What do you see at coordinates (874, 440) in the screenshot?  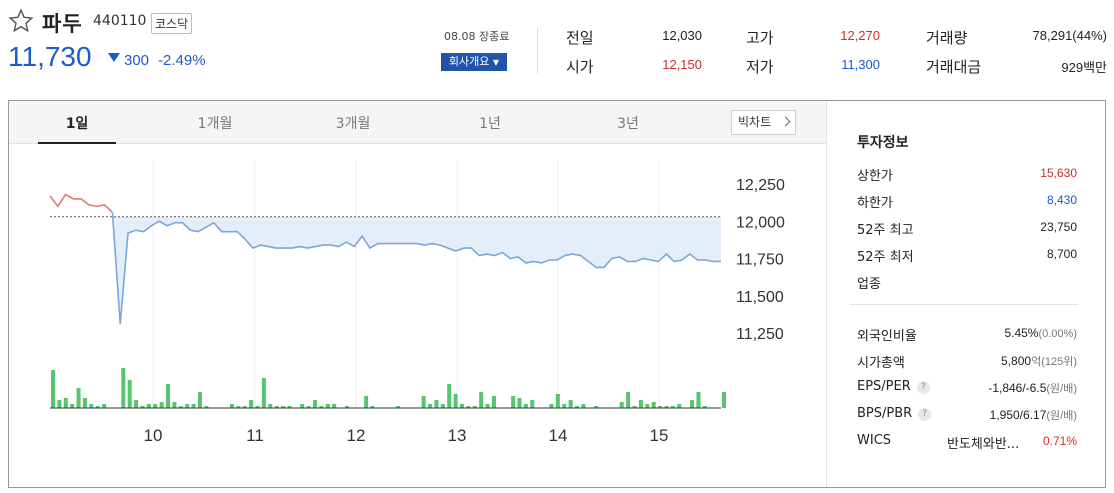 I see `wics-label: WICS` at bounding box center [874, 440].